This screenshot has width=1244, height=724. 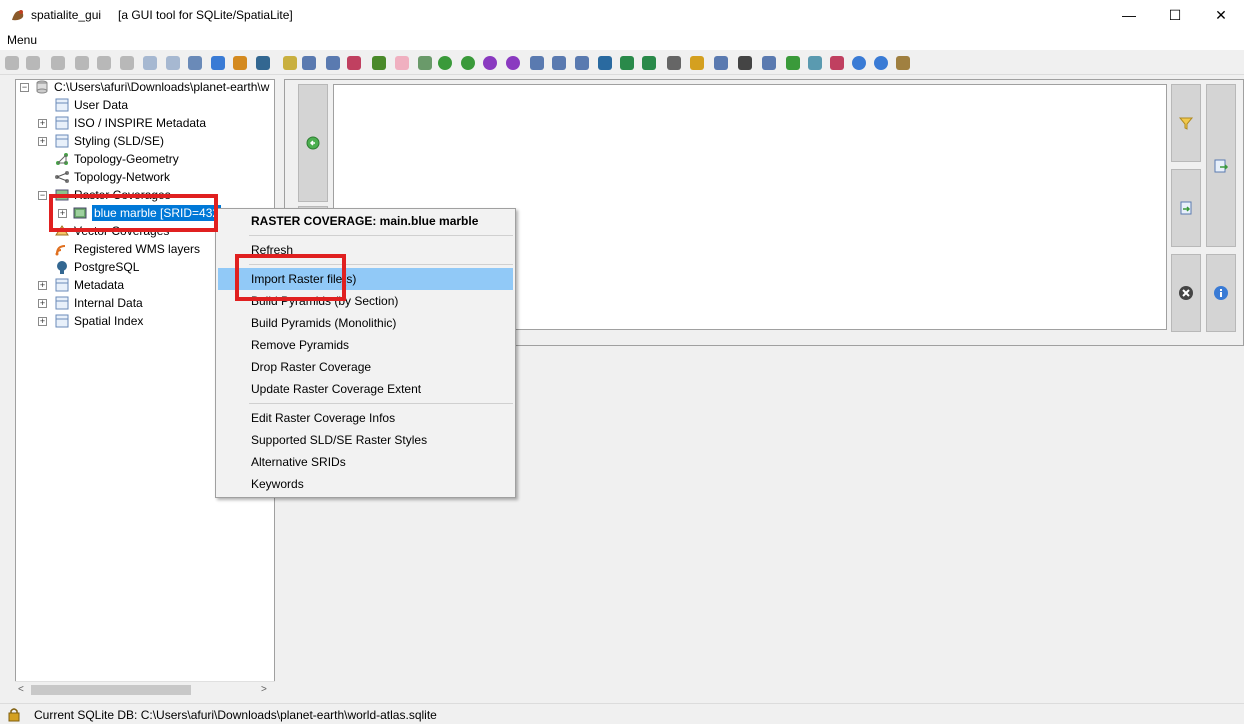 I want to click on filter-icon, so click(x=1186, y=123).